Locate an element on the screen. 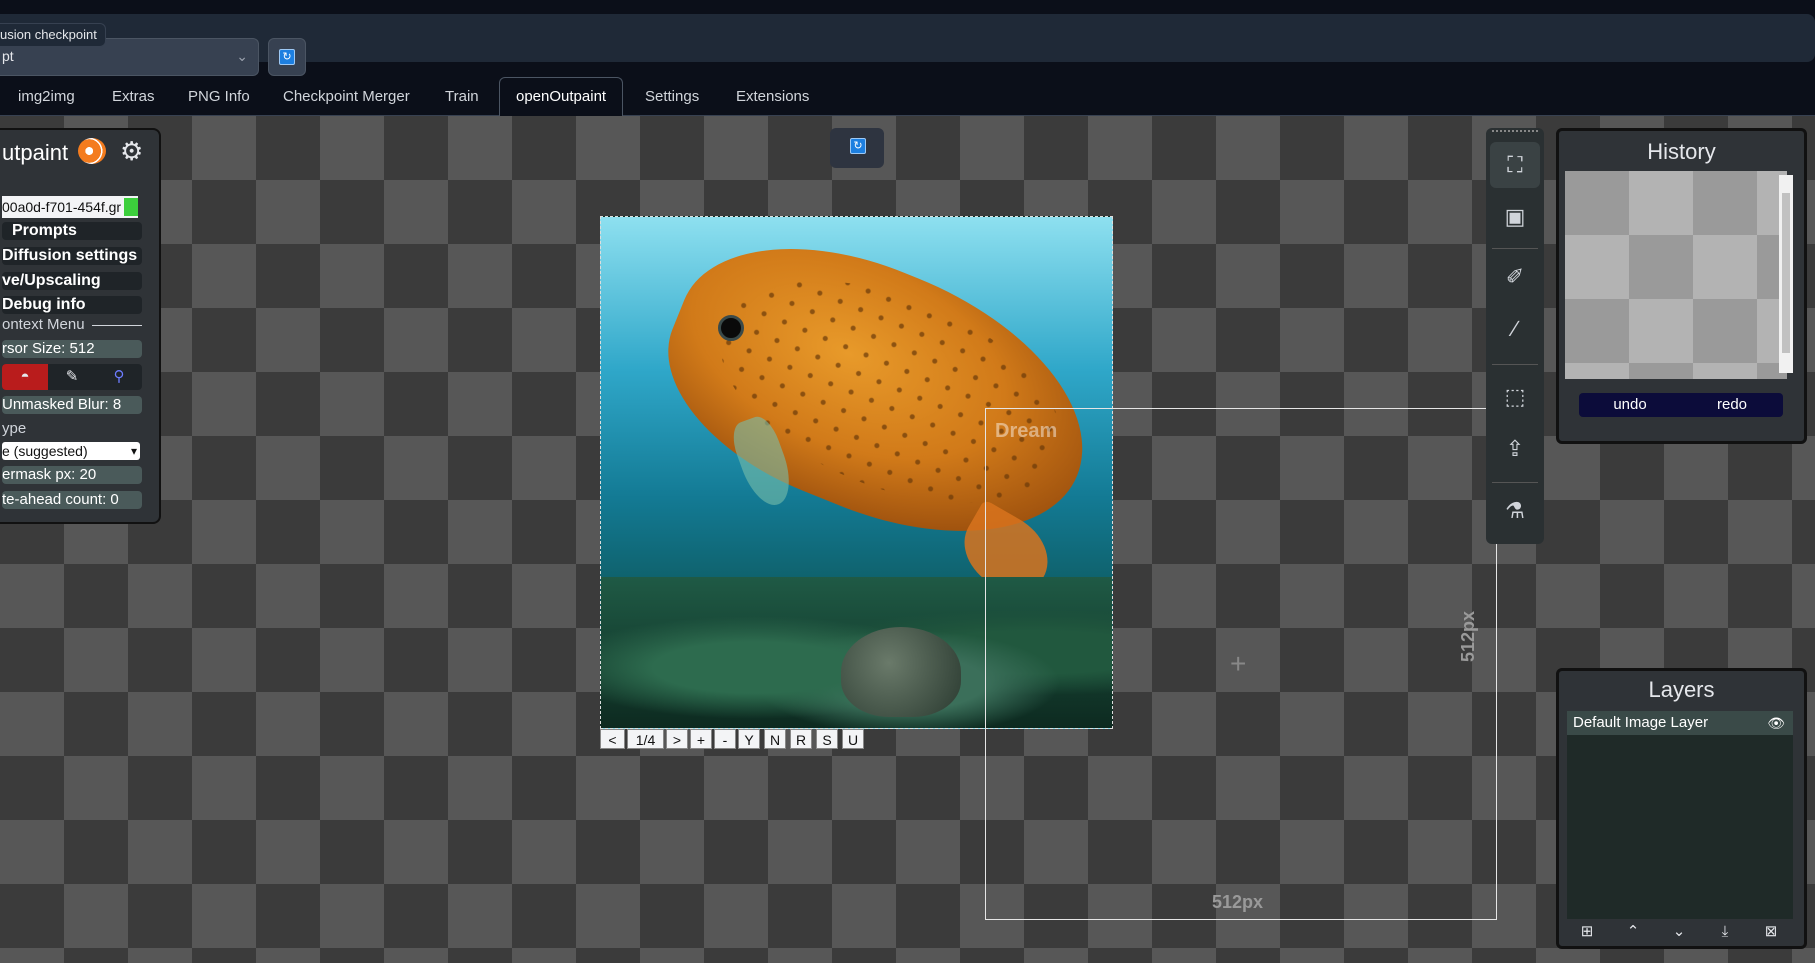 This screenshot has width=1815, height=963. tool-selector: ◓ ✎ ⚲ is located at coordinates (72, 377).